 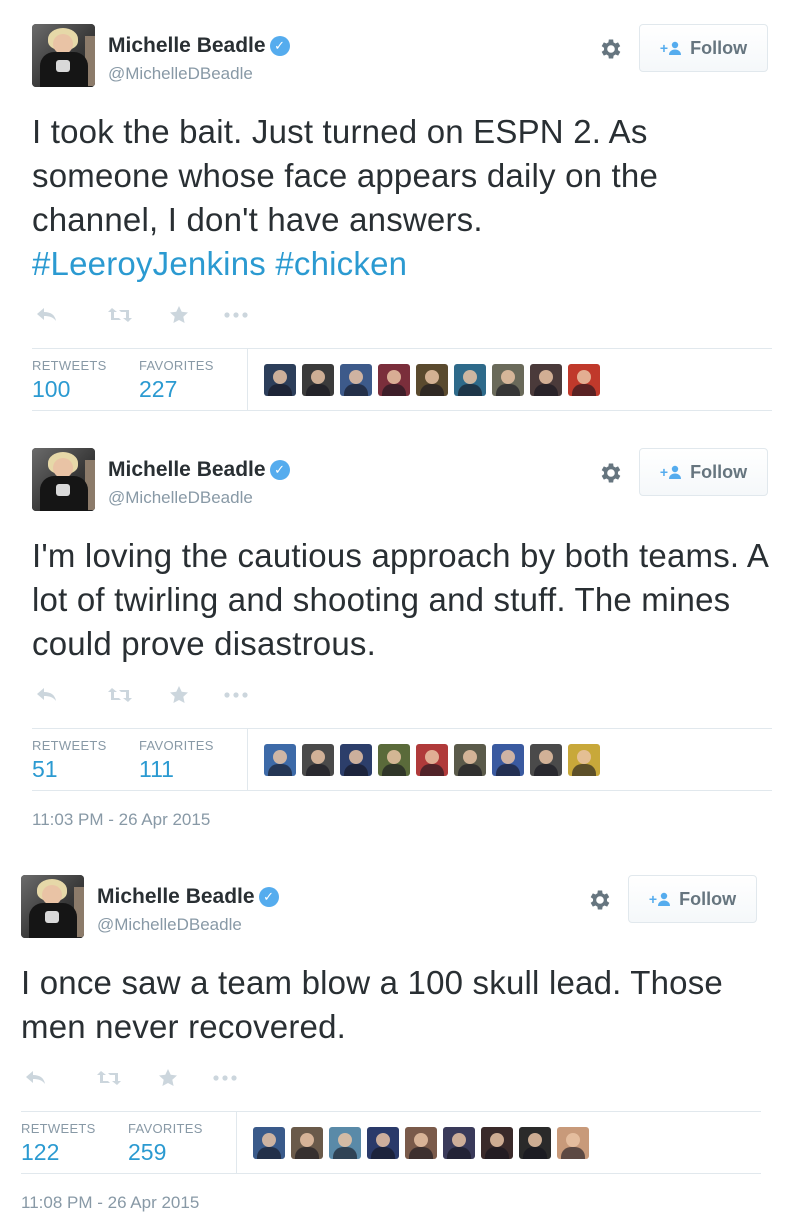 What do you see at coordinates (391, 1203) in the screenshot?
I see `timestamp: 11:08 PM - 26 Apr 2015` at bounding box center [391, 1203].